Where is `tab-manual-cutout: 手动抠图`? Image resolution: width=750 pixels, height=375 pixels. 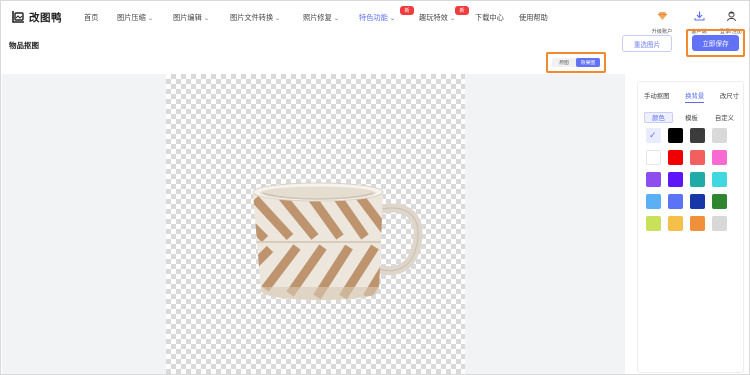 tab-manual-cutout: 手动抠图 is located at coordinates (657, 97).